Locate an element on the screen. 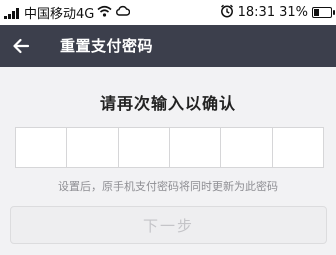 The width and height of the screenshot is (336, 255). next-button: 下一步 is located at coordinates (168, 225).